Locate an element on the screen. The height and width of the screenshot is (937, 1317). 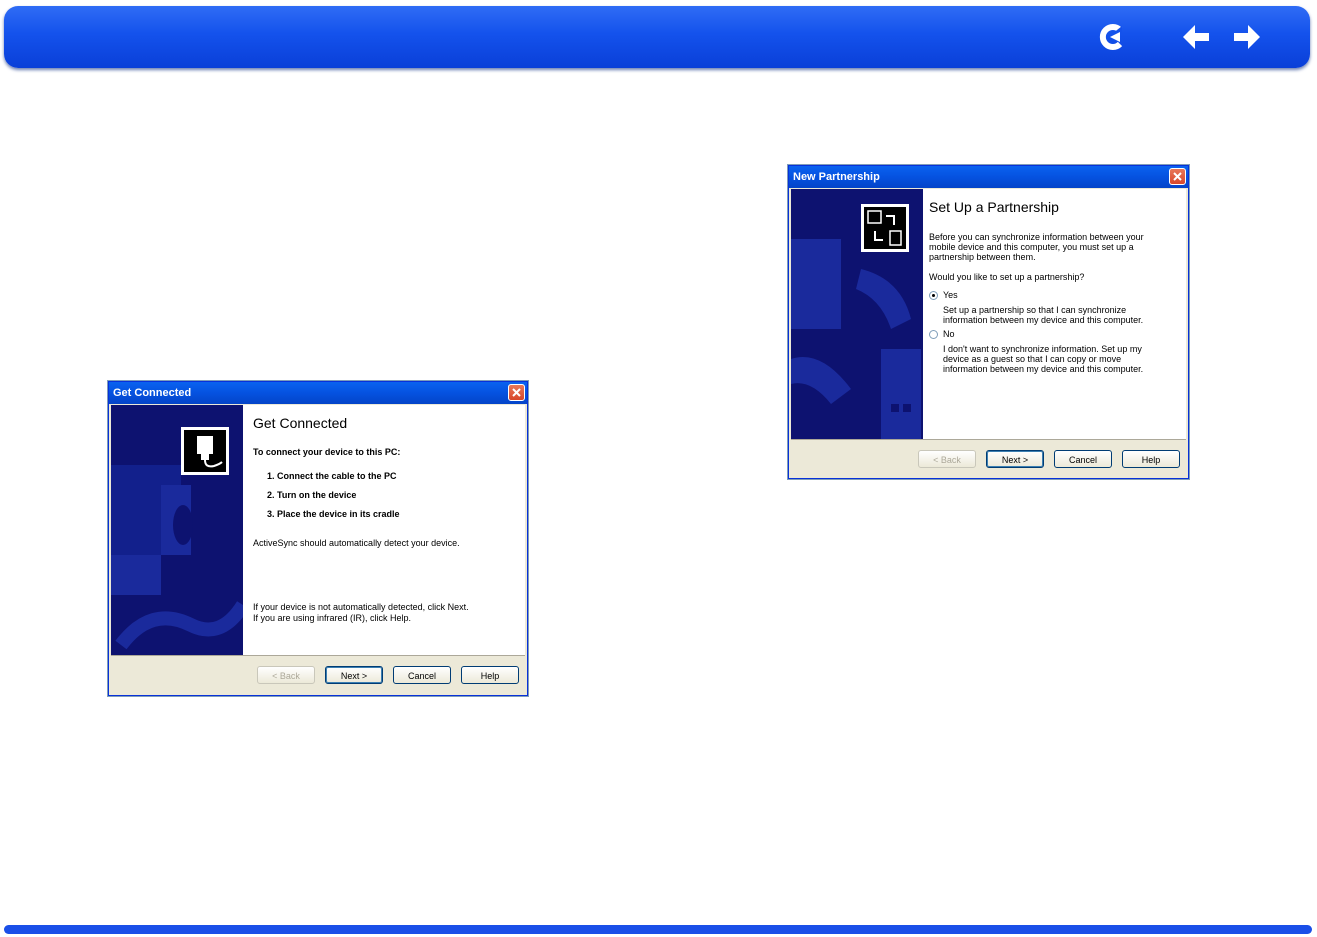
dialog-title-bar: Get Connected is located at coordinates (318, 393).